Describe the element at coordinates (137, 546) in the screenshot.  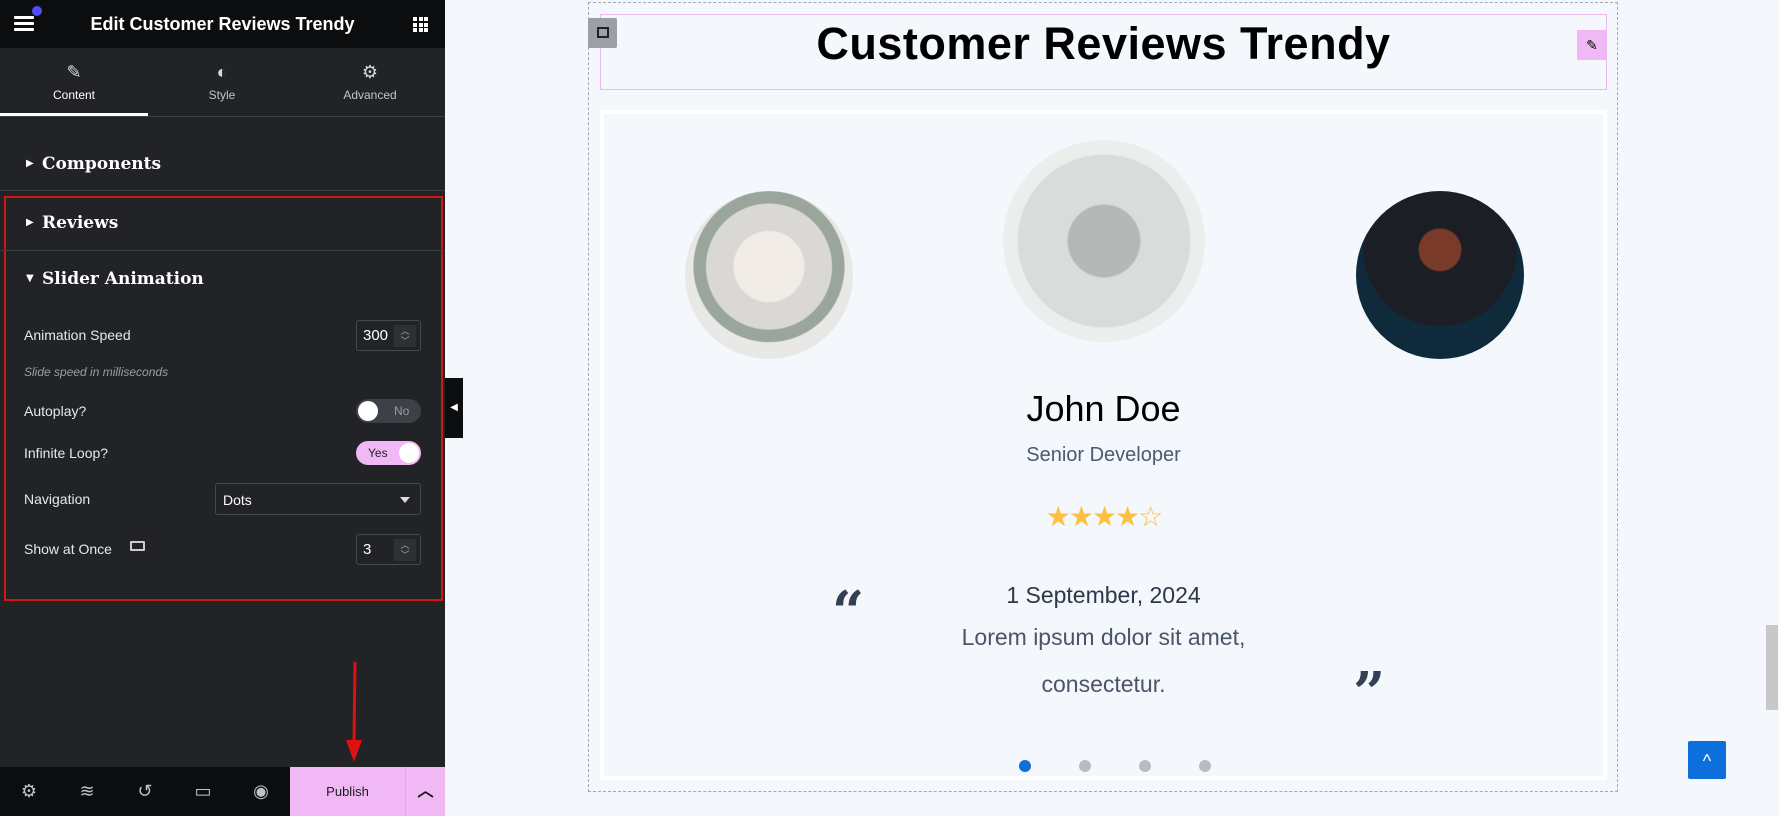
I see `desktop-icon` at that location.